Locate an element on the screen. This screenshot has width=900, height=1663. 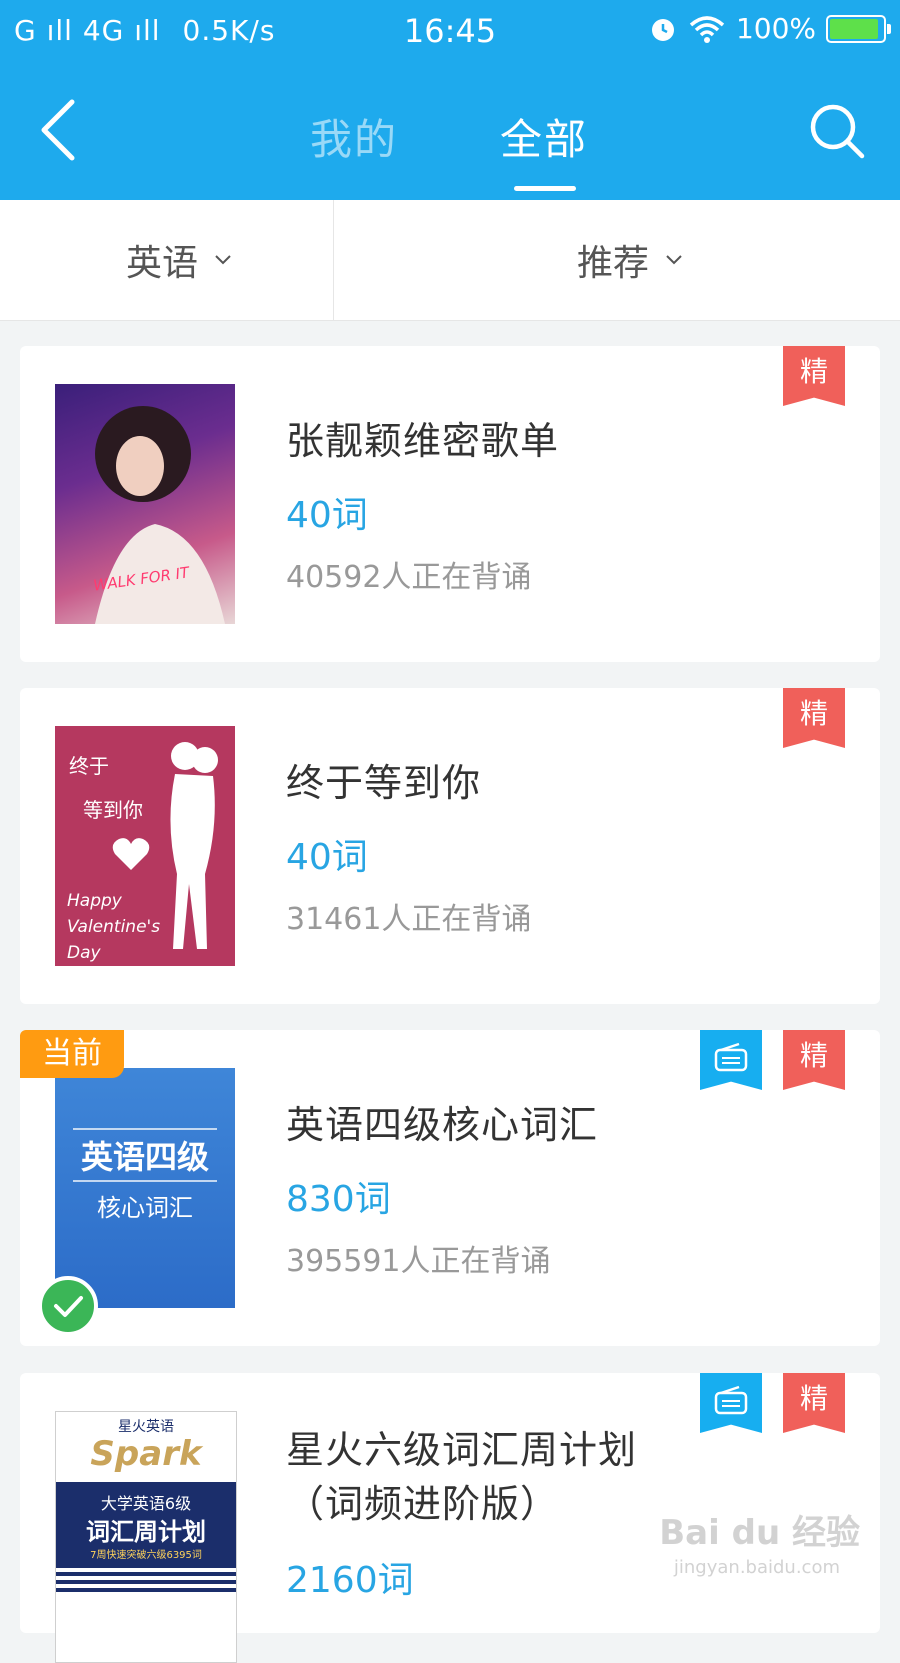
learner-count: 395591人正在背诵 is located at coordinates (418, 1261).